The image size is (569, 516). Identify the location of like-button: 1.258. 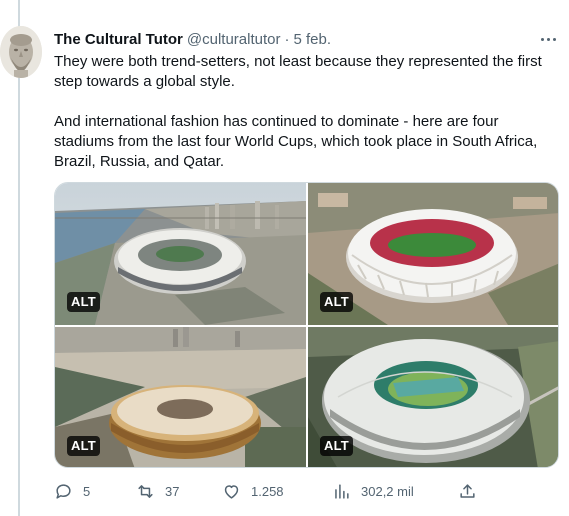
(253, 491).